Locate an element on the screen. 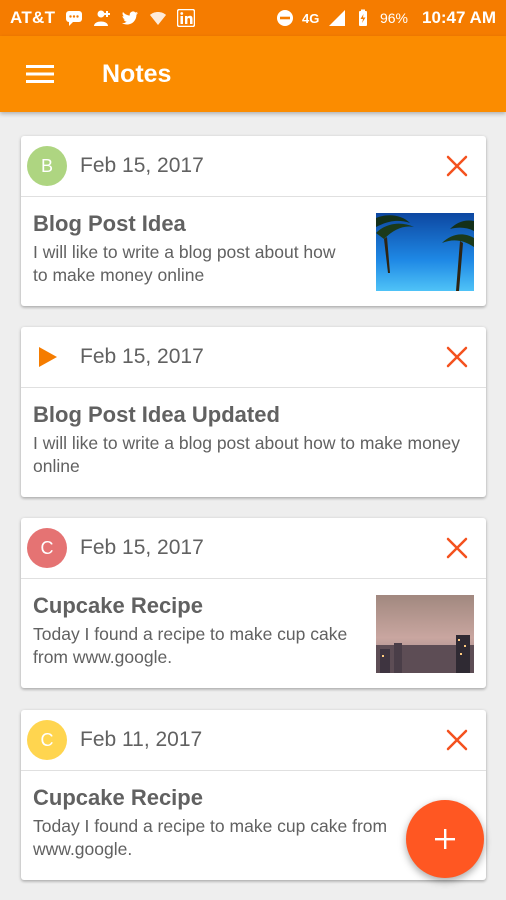  person-add-icon is located at coordinates (102, 18).